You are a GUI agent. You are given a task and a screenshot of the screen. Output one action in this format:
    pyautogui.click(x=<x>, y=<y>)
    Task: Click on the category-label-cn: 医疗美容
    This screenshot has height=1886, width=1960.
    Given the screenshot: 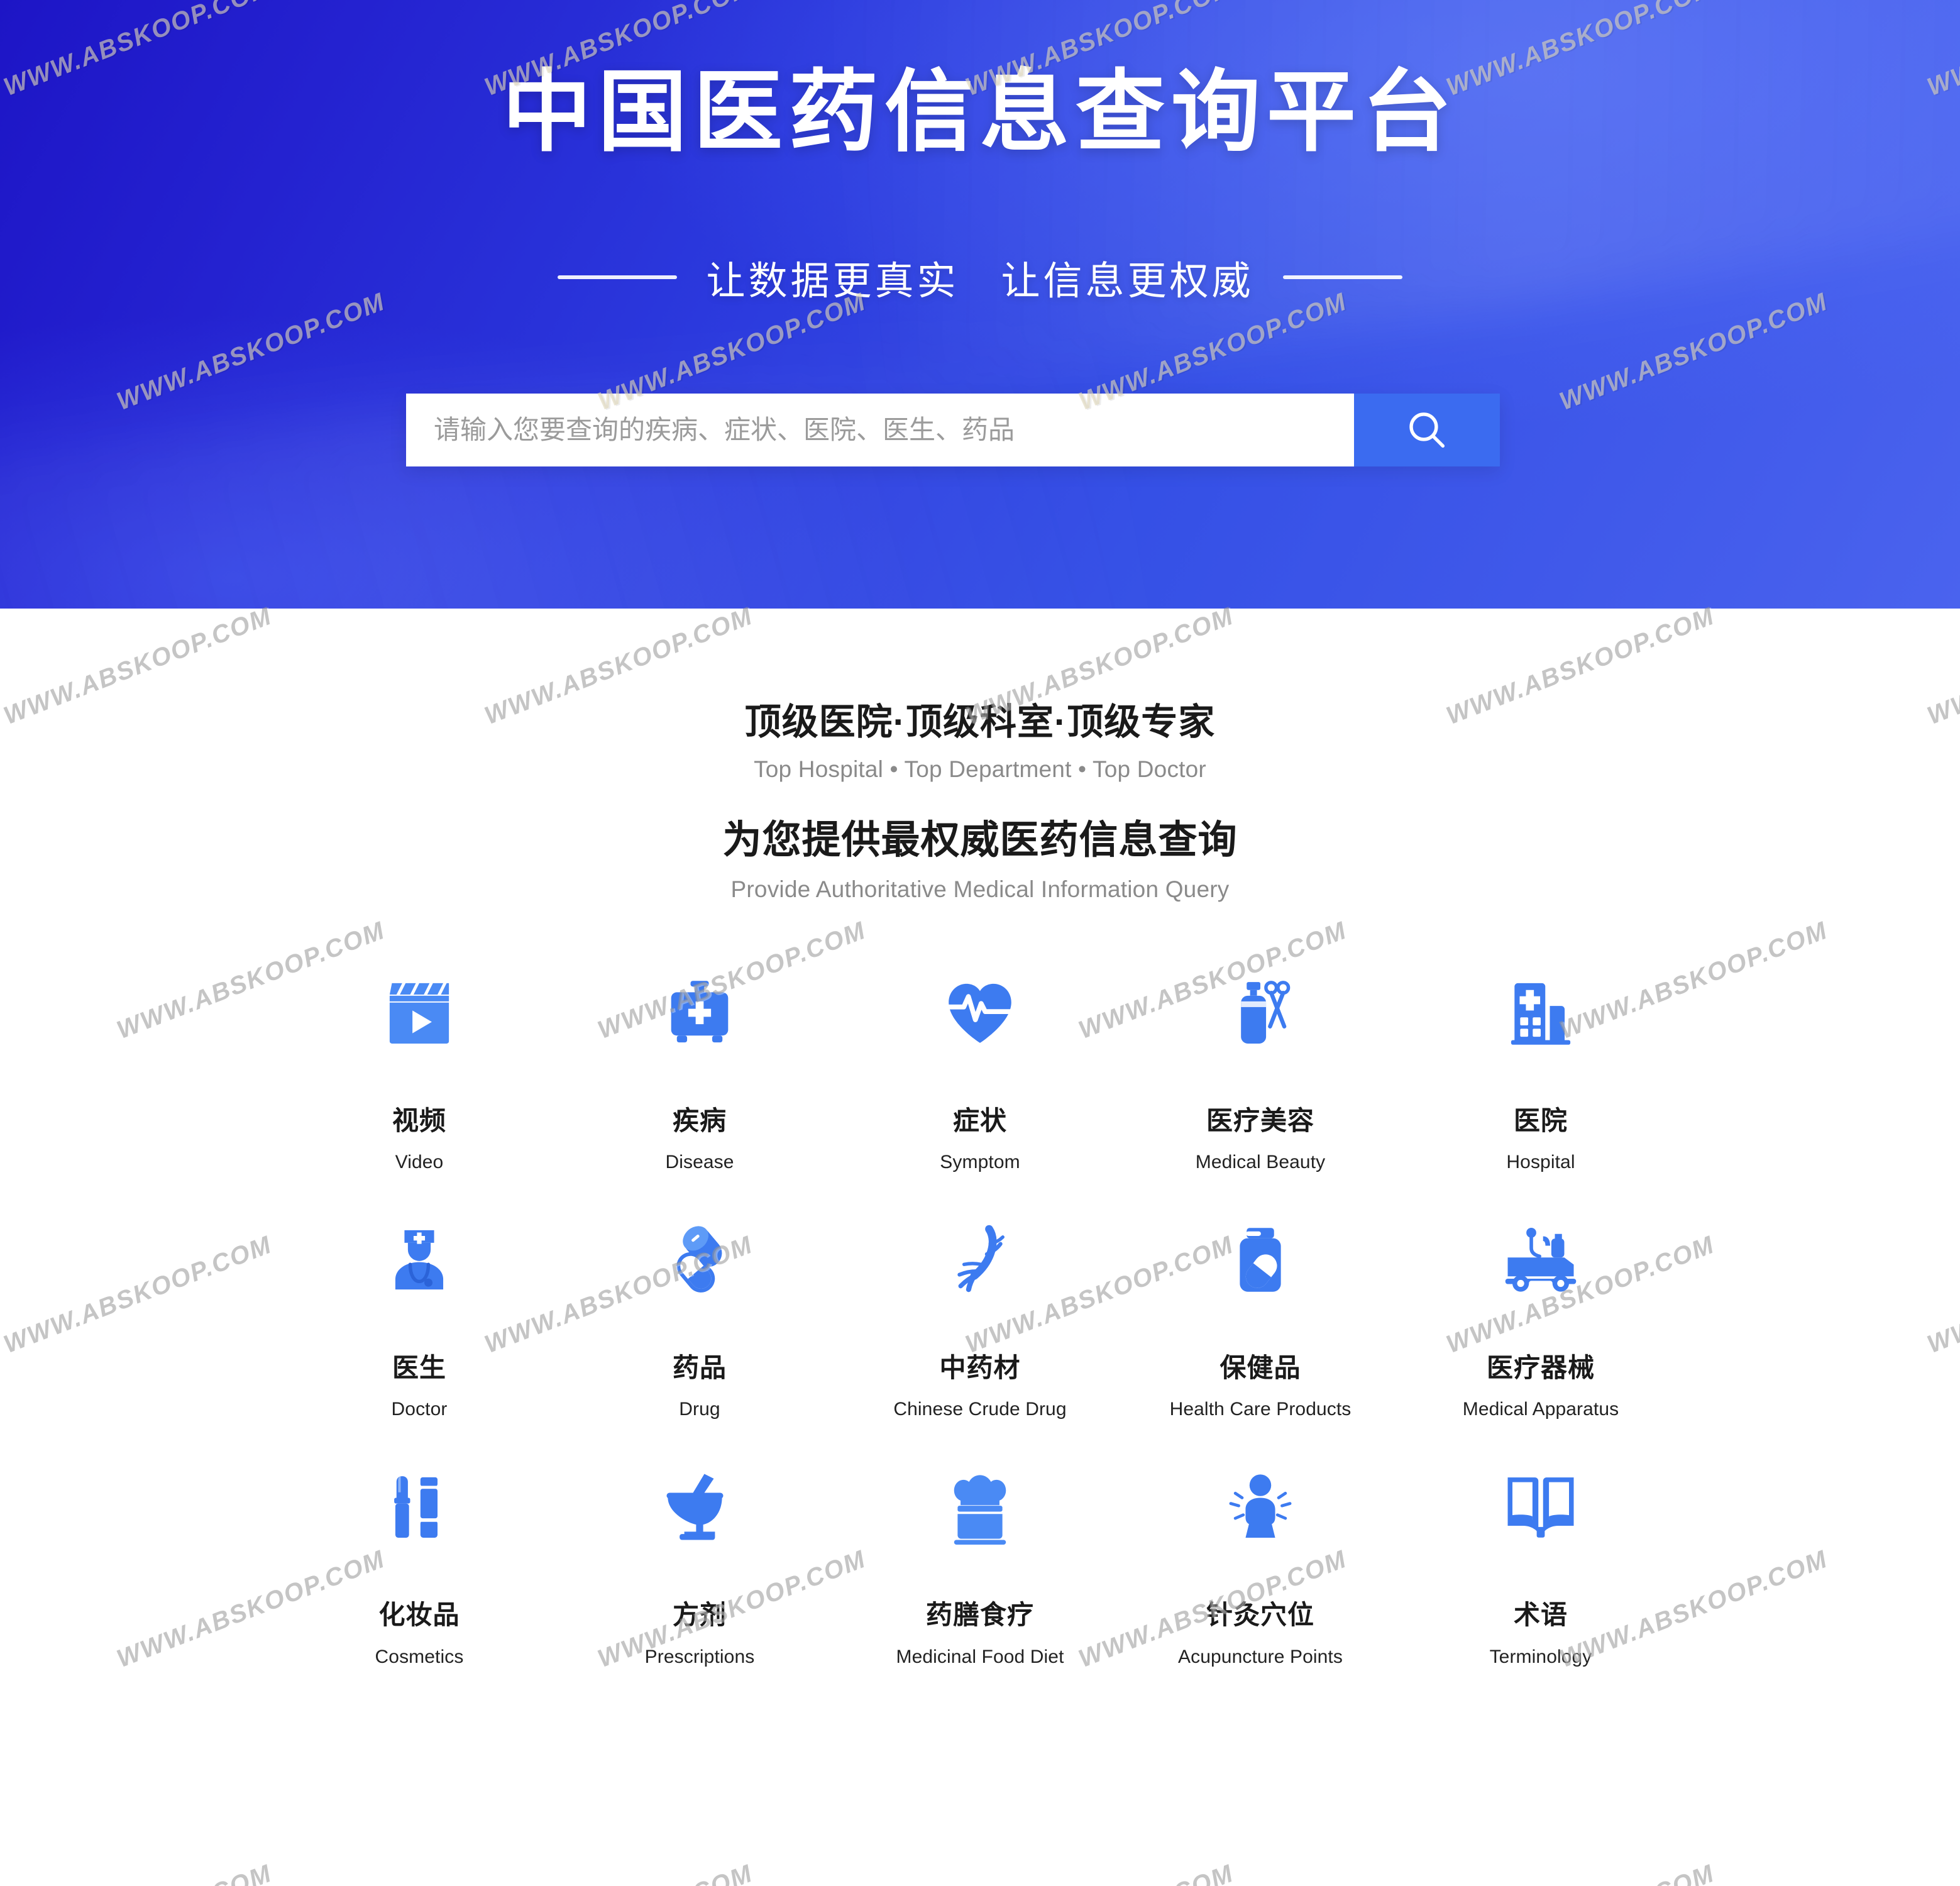 What is the action you would take?
    pyautogui.click(x=1260, y=1120)
    